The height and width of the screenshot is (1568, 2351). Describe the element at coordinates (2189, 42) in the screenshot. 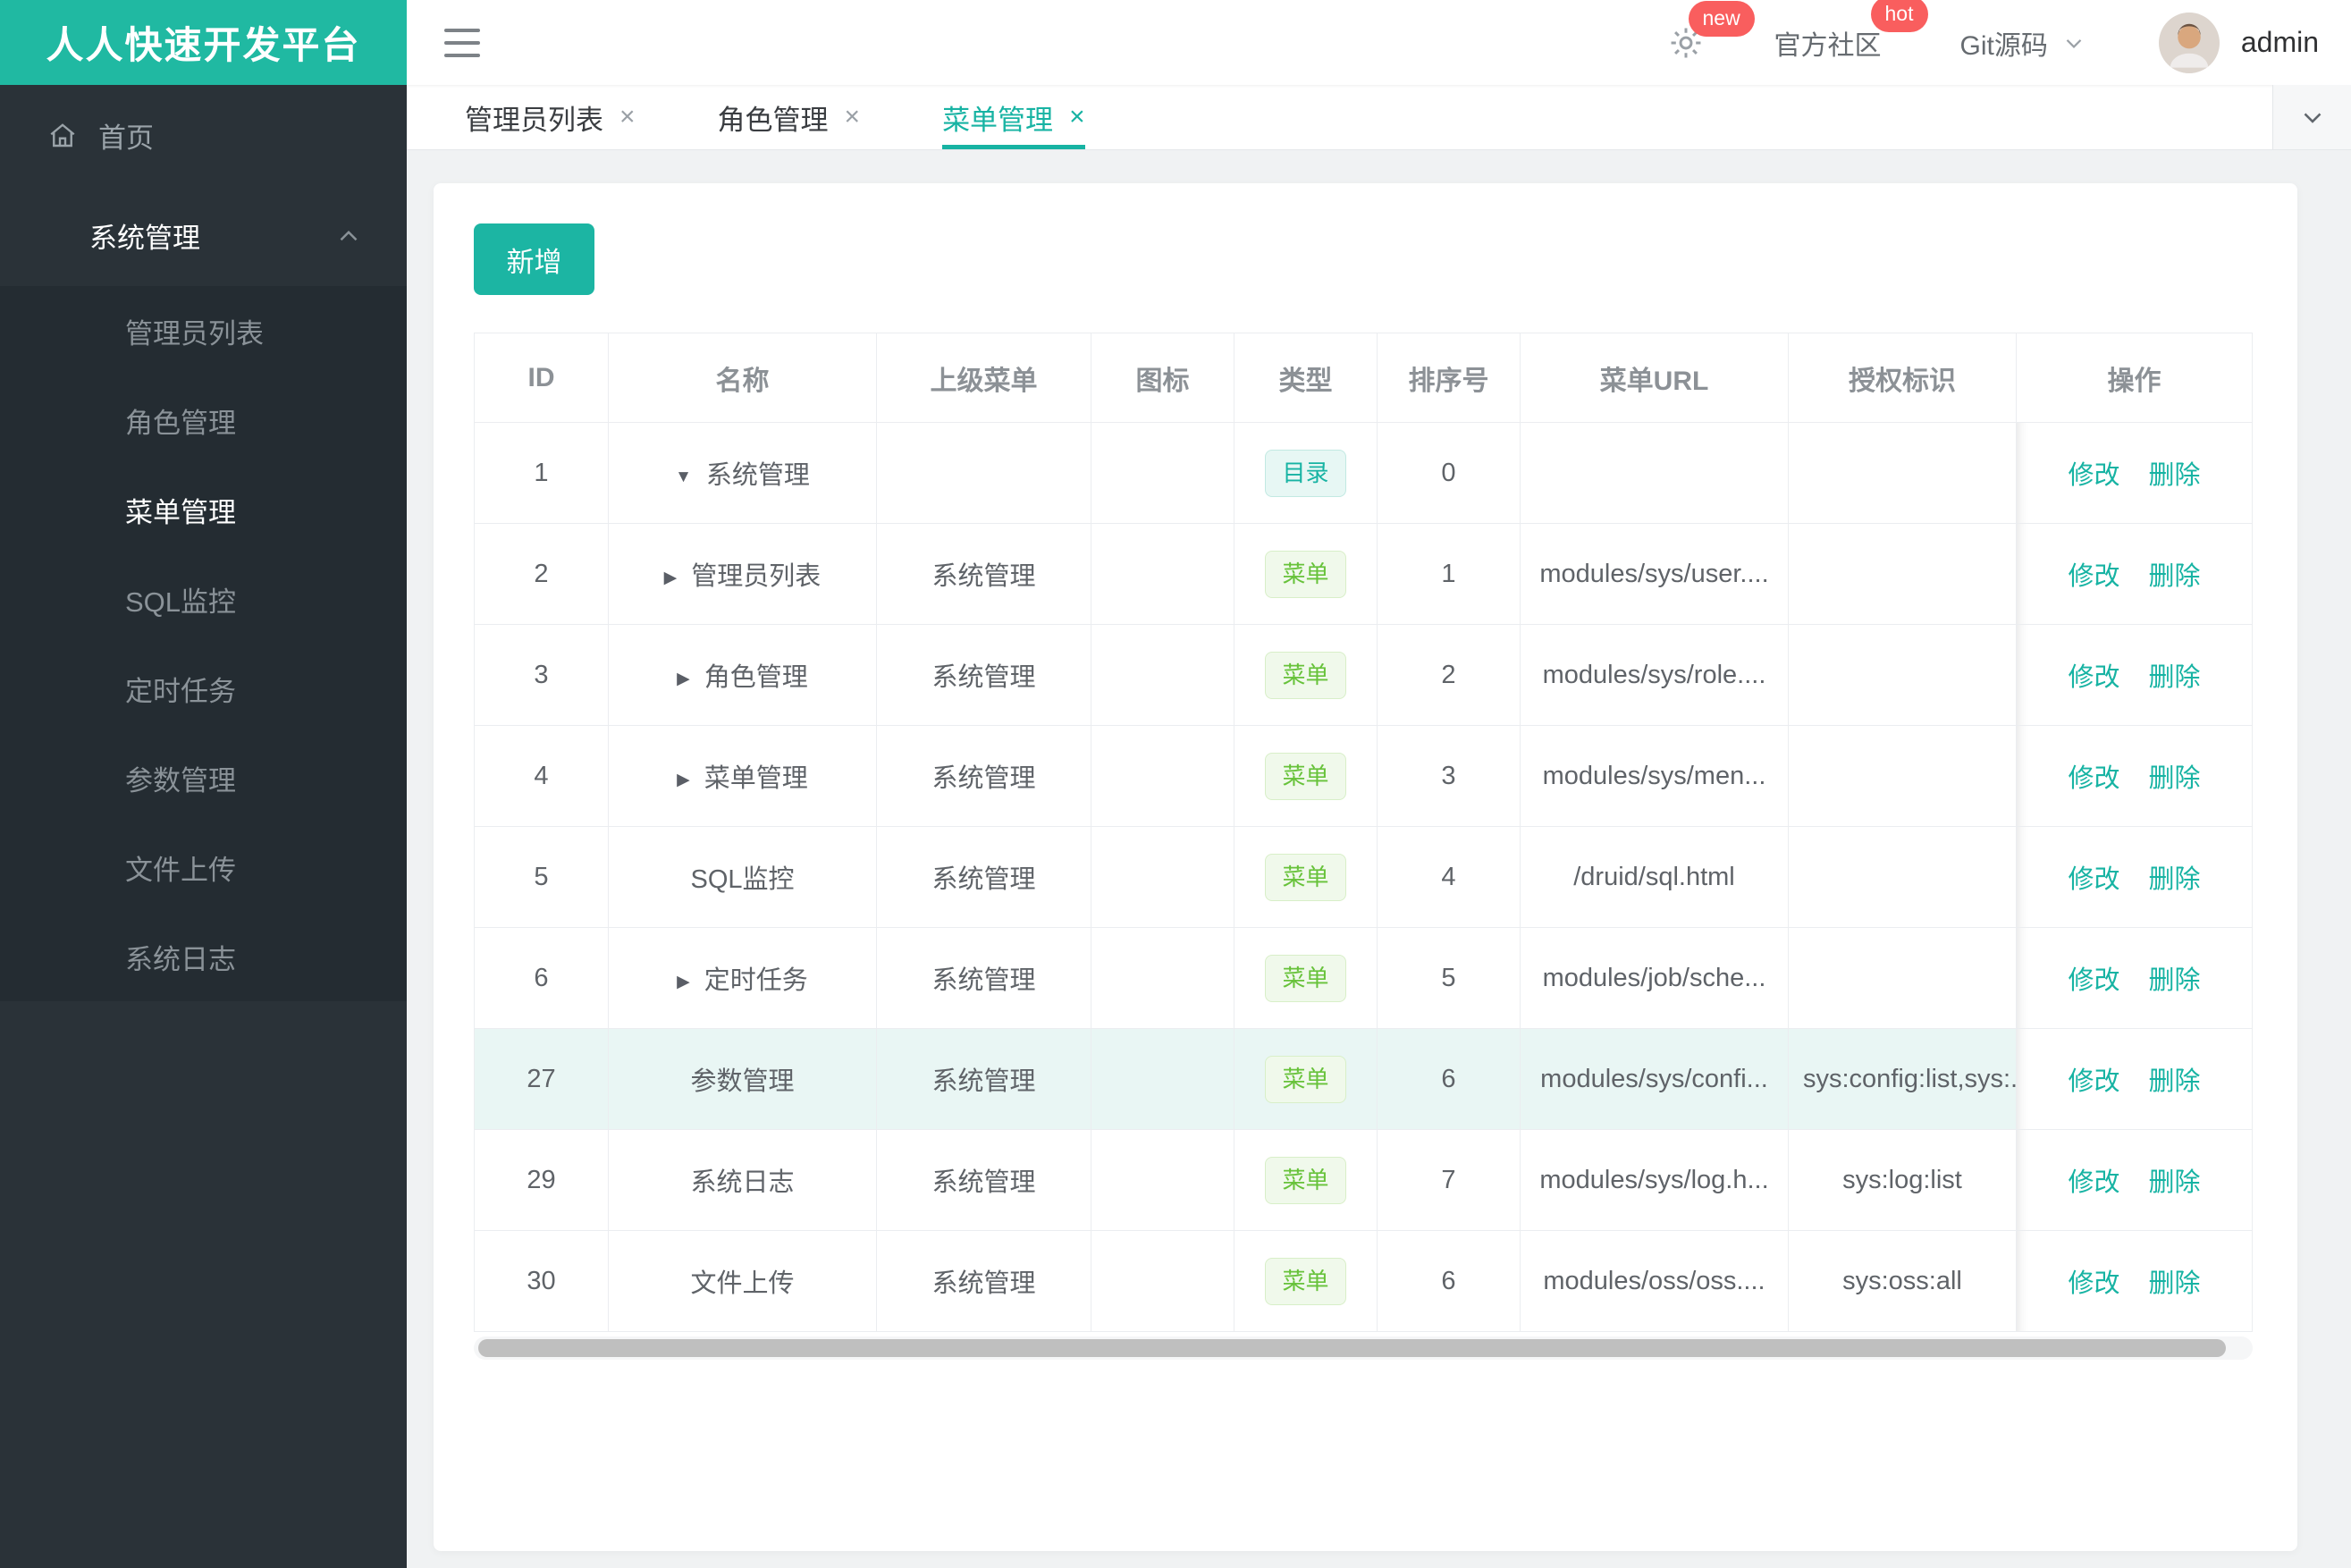

I see `avatar` at that location.